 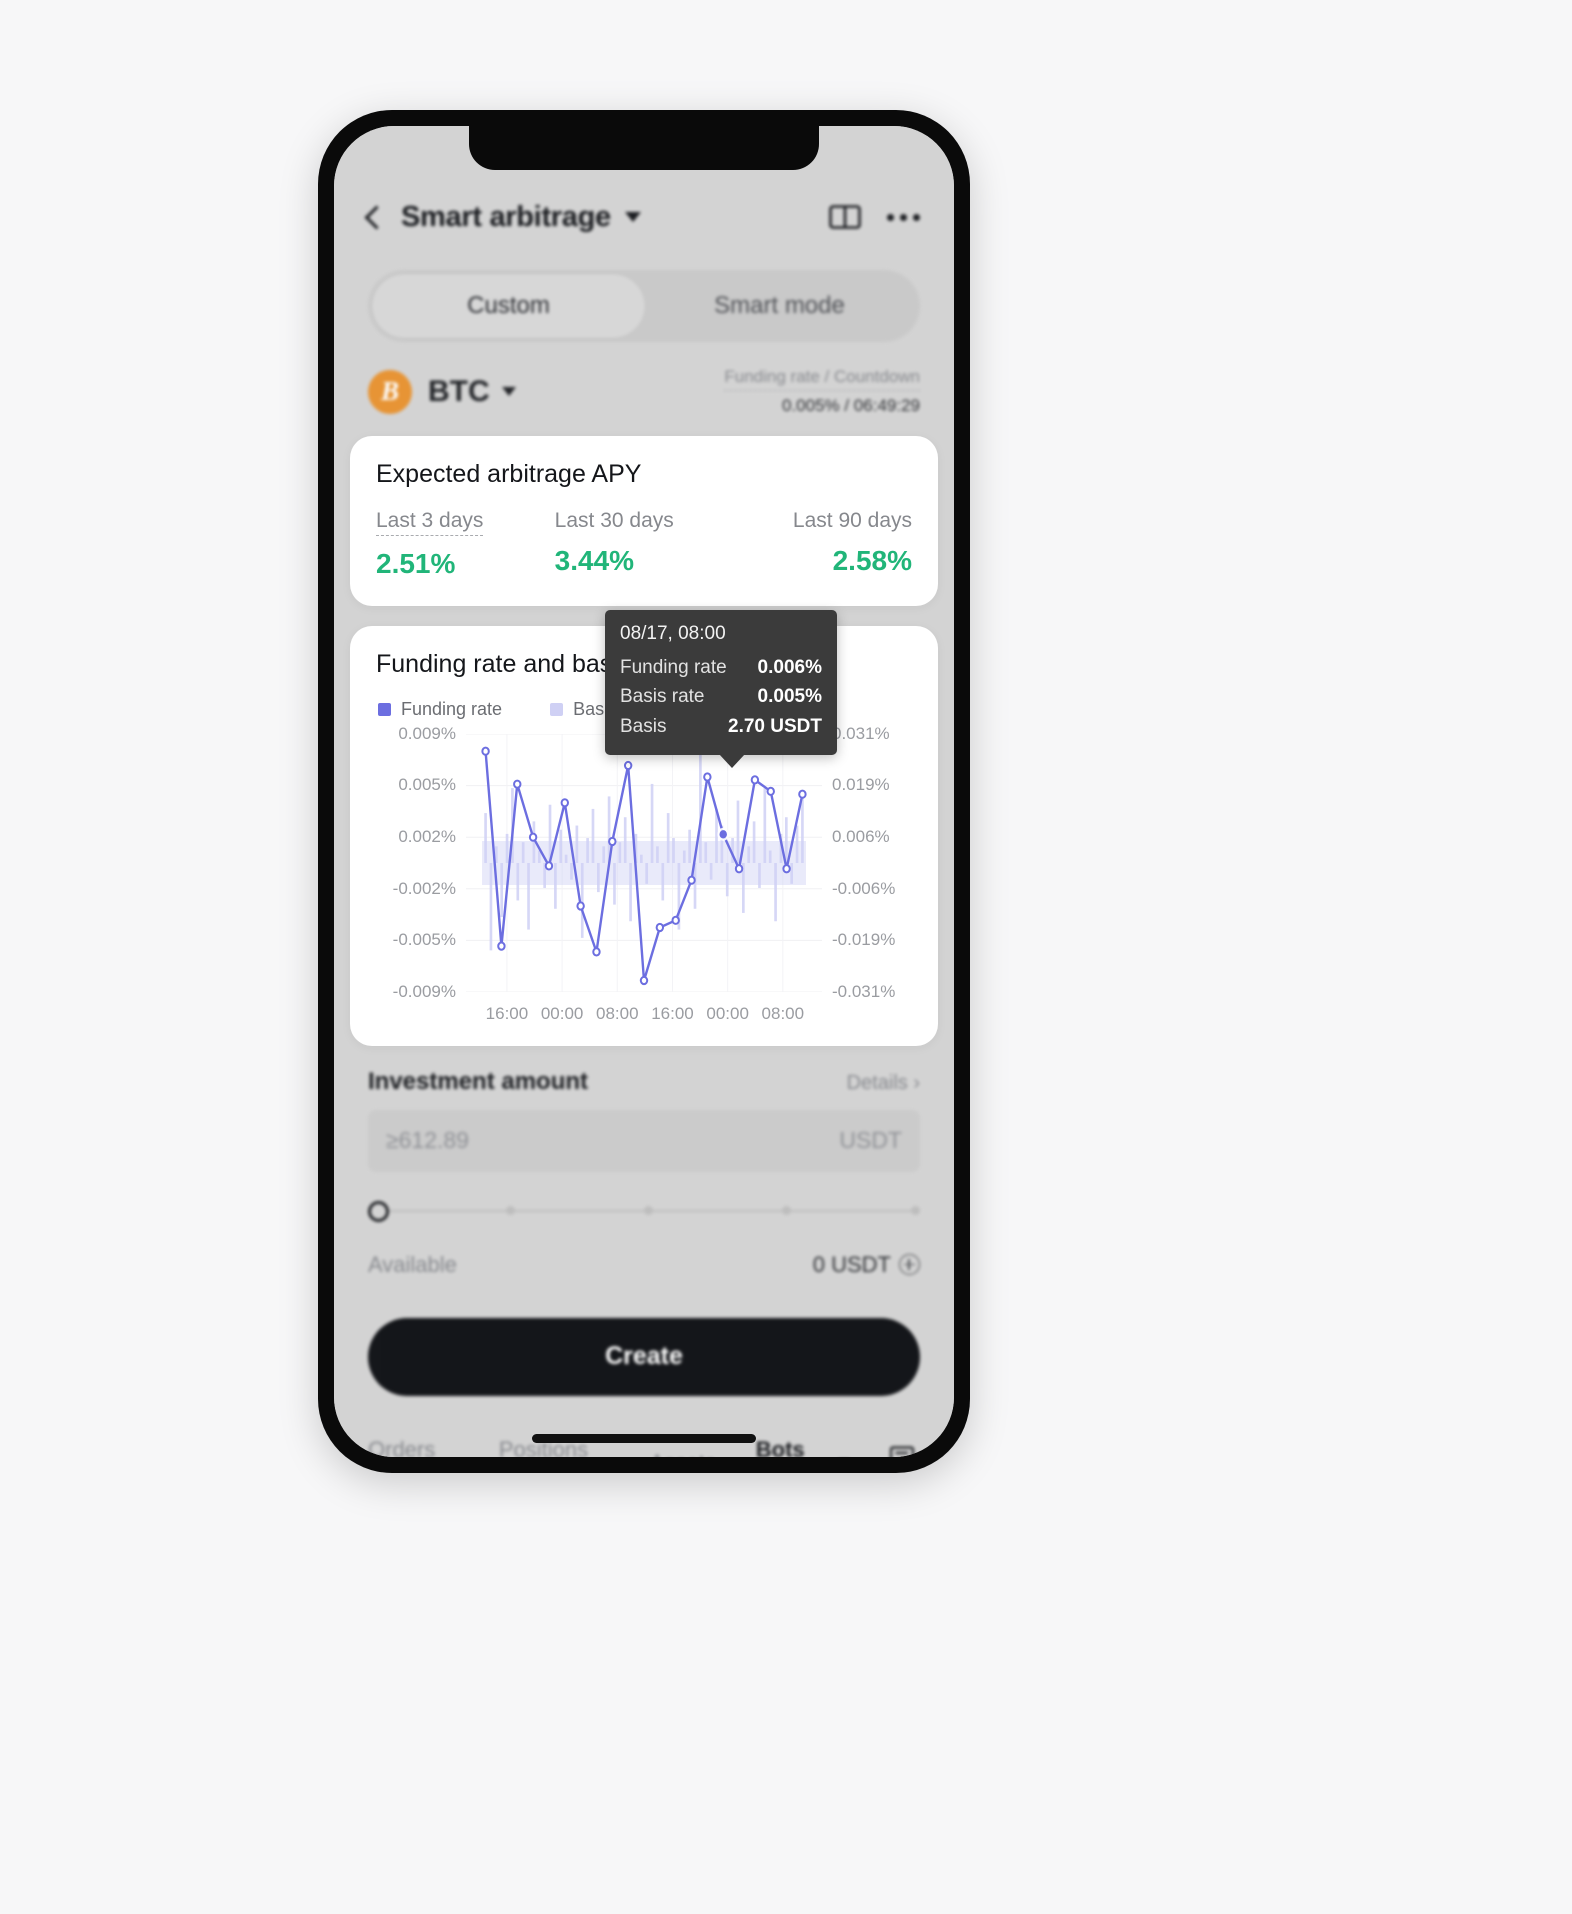 I want to click on home-indicator, so click(x=644, y=1438).